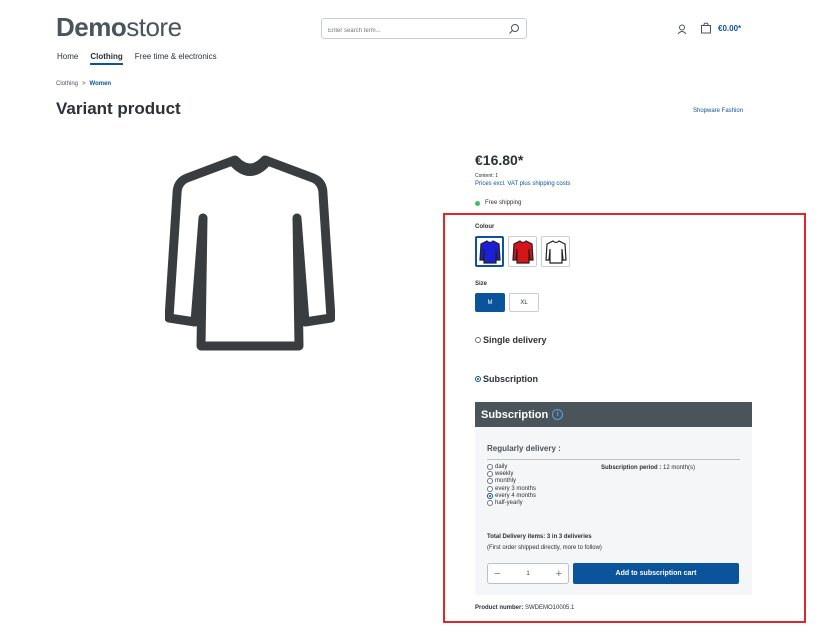 This screenshot has height=640, width=832. I want to click on interval-option-monthly: monthly, so click(511, 481).